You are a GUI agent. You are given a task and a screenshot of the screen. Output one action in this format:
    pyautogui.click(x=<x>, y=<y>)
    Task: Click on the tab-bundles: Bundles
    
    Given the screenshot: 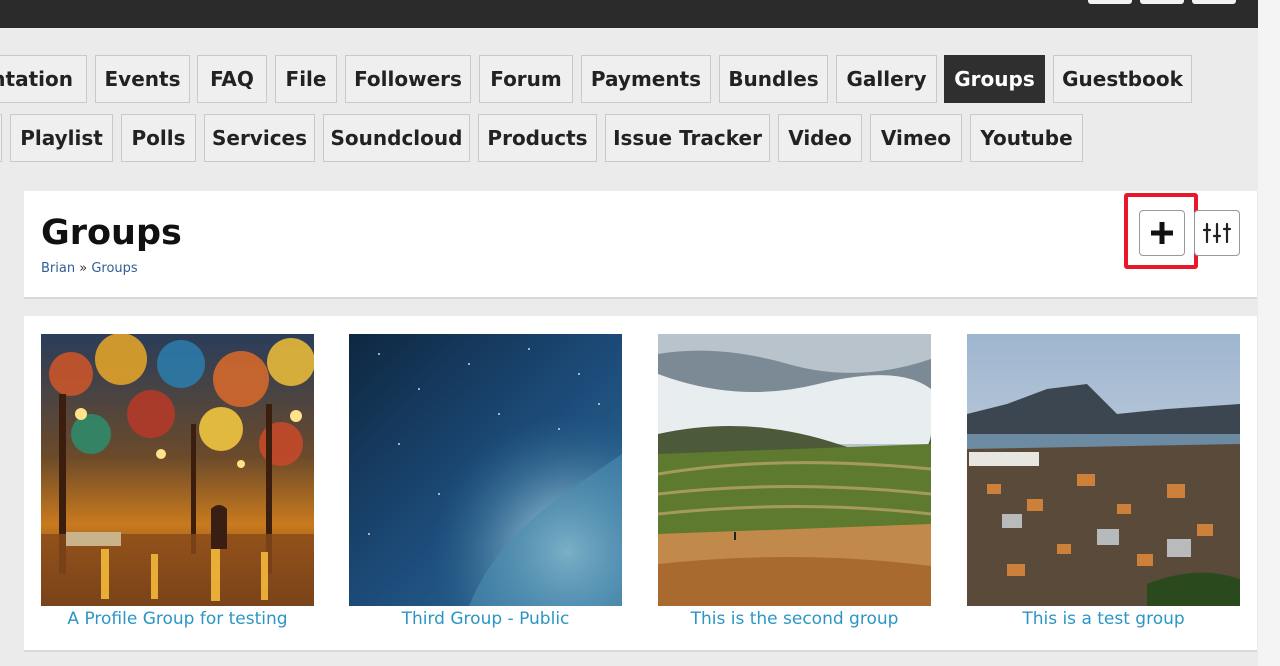 What is the action you would take?
    pyautogui.click(x=773, y=79)
    